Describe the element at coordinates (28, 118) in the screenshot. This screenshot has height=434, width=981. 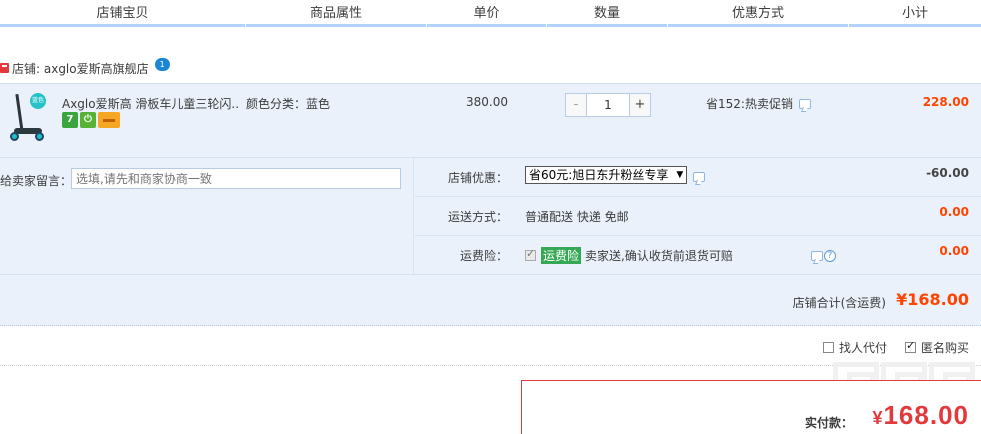
I see `product-thumbnail: 蓝色` at that location.